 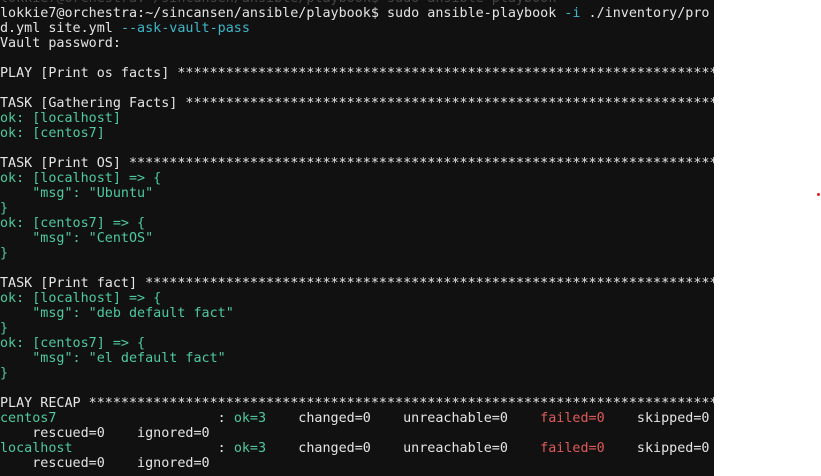 I want to click on terminal-line: "msg": "el default fact", so click(x=357, y=358).